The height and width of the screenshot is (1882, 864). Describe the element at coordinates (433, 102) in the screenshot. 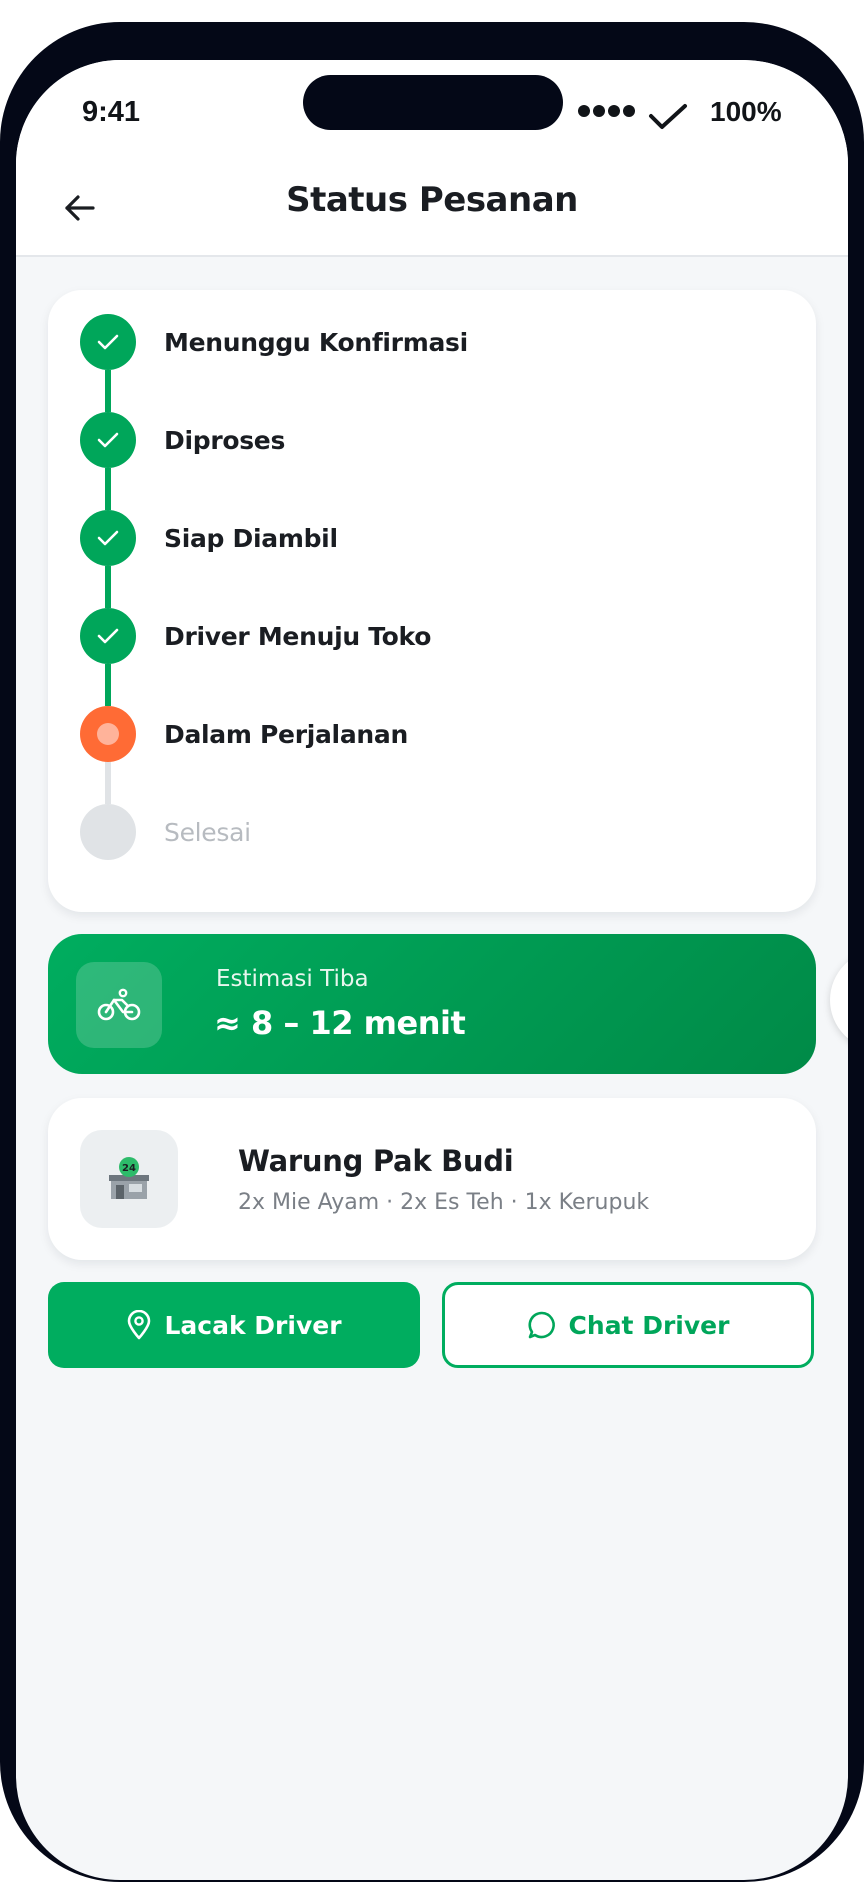

I see `dynamic-island` at that location.